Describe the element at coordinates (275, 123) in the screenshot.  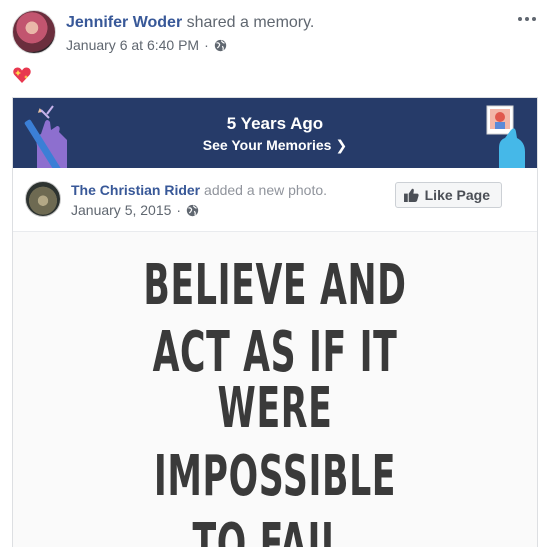
I see `memory-banner-title: 5 Years Ago` at that location.